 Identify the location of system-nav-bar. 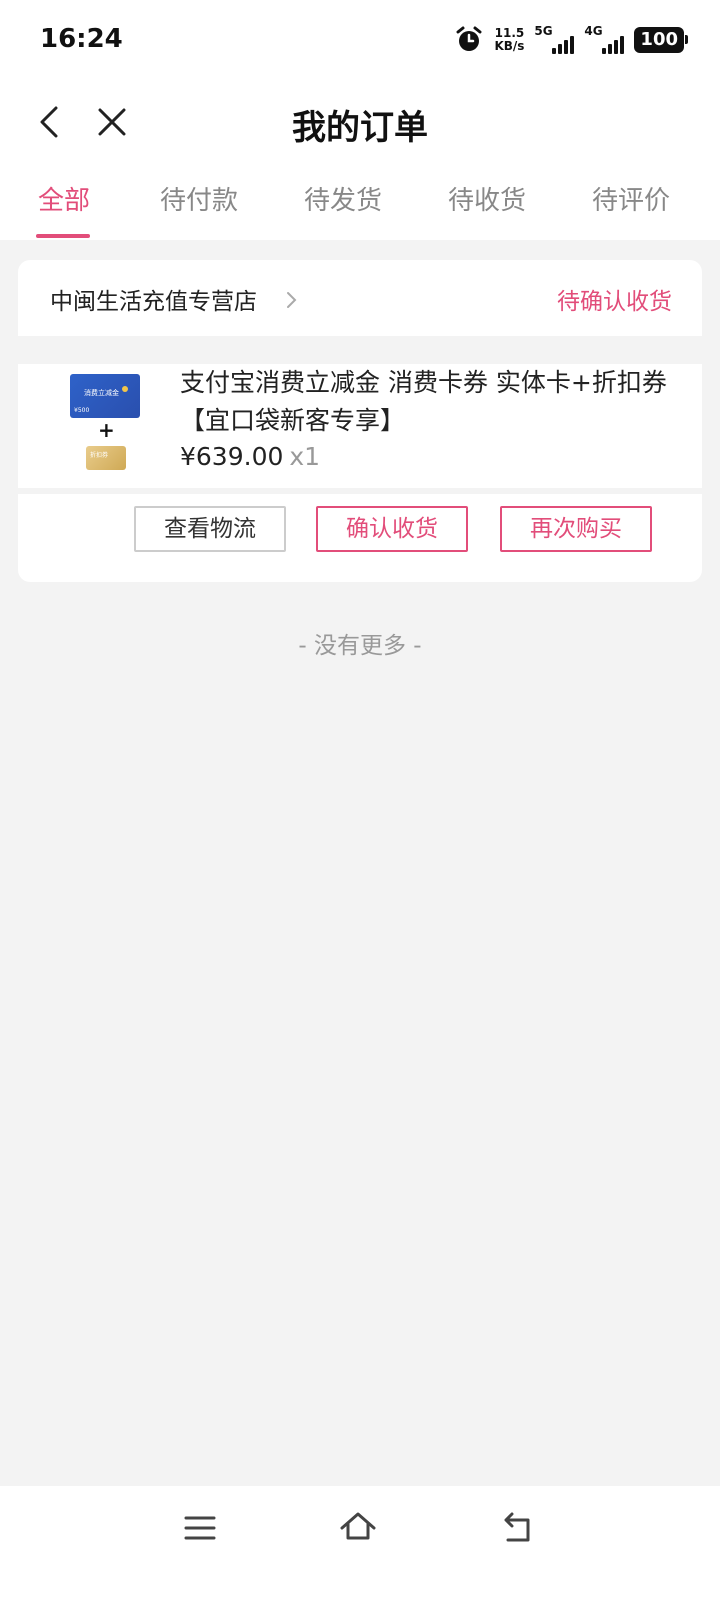
(360, 1547).